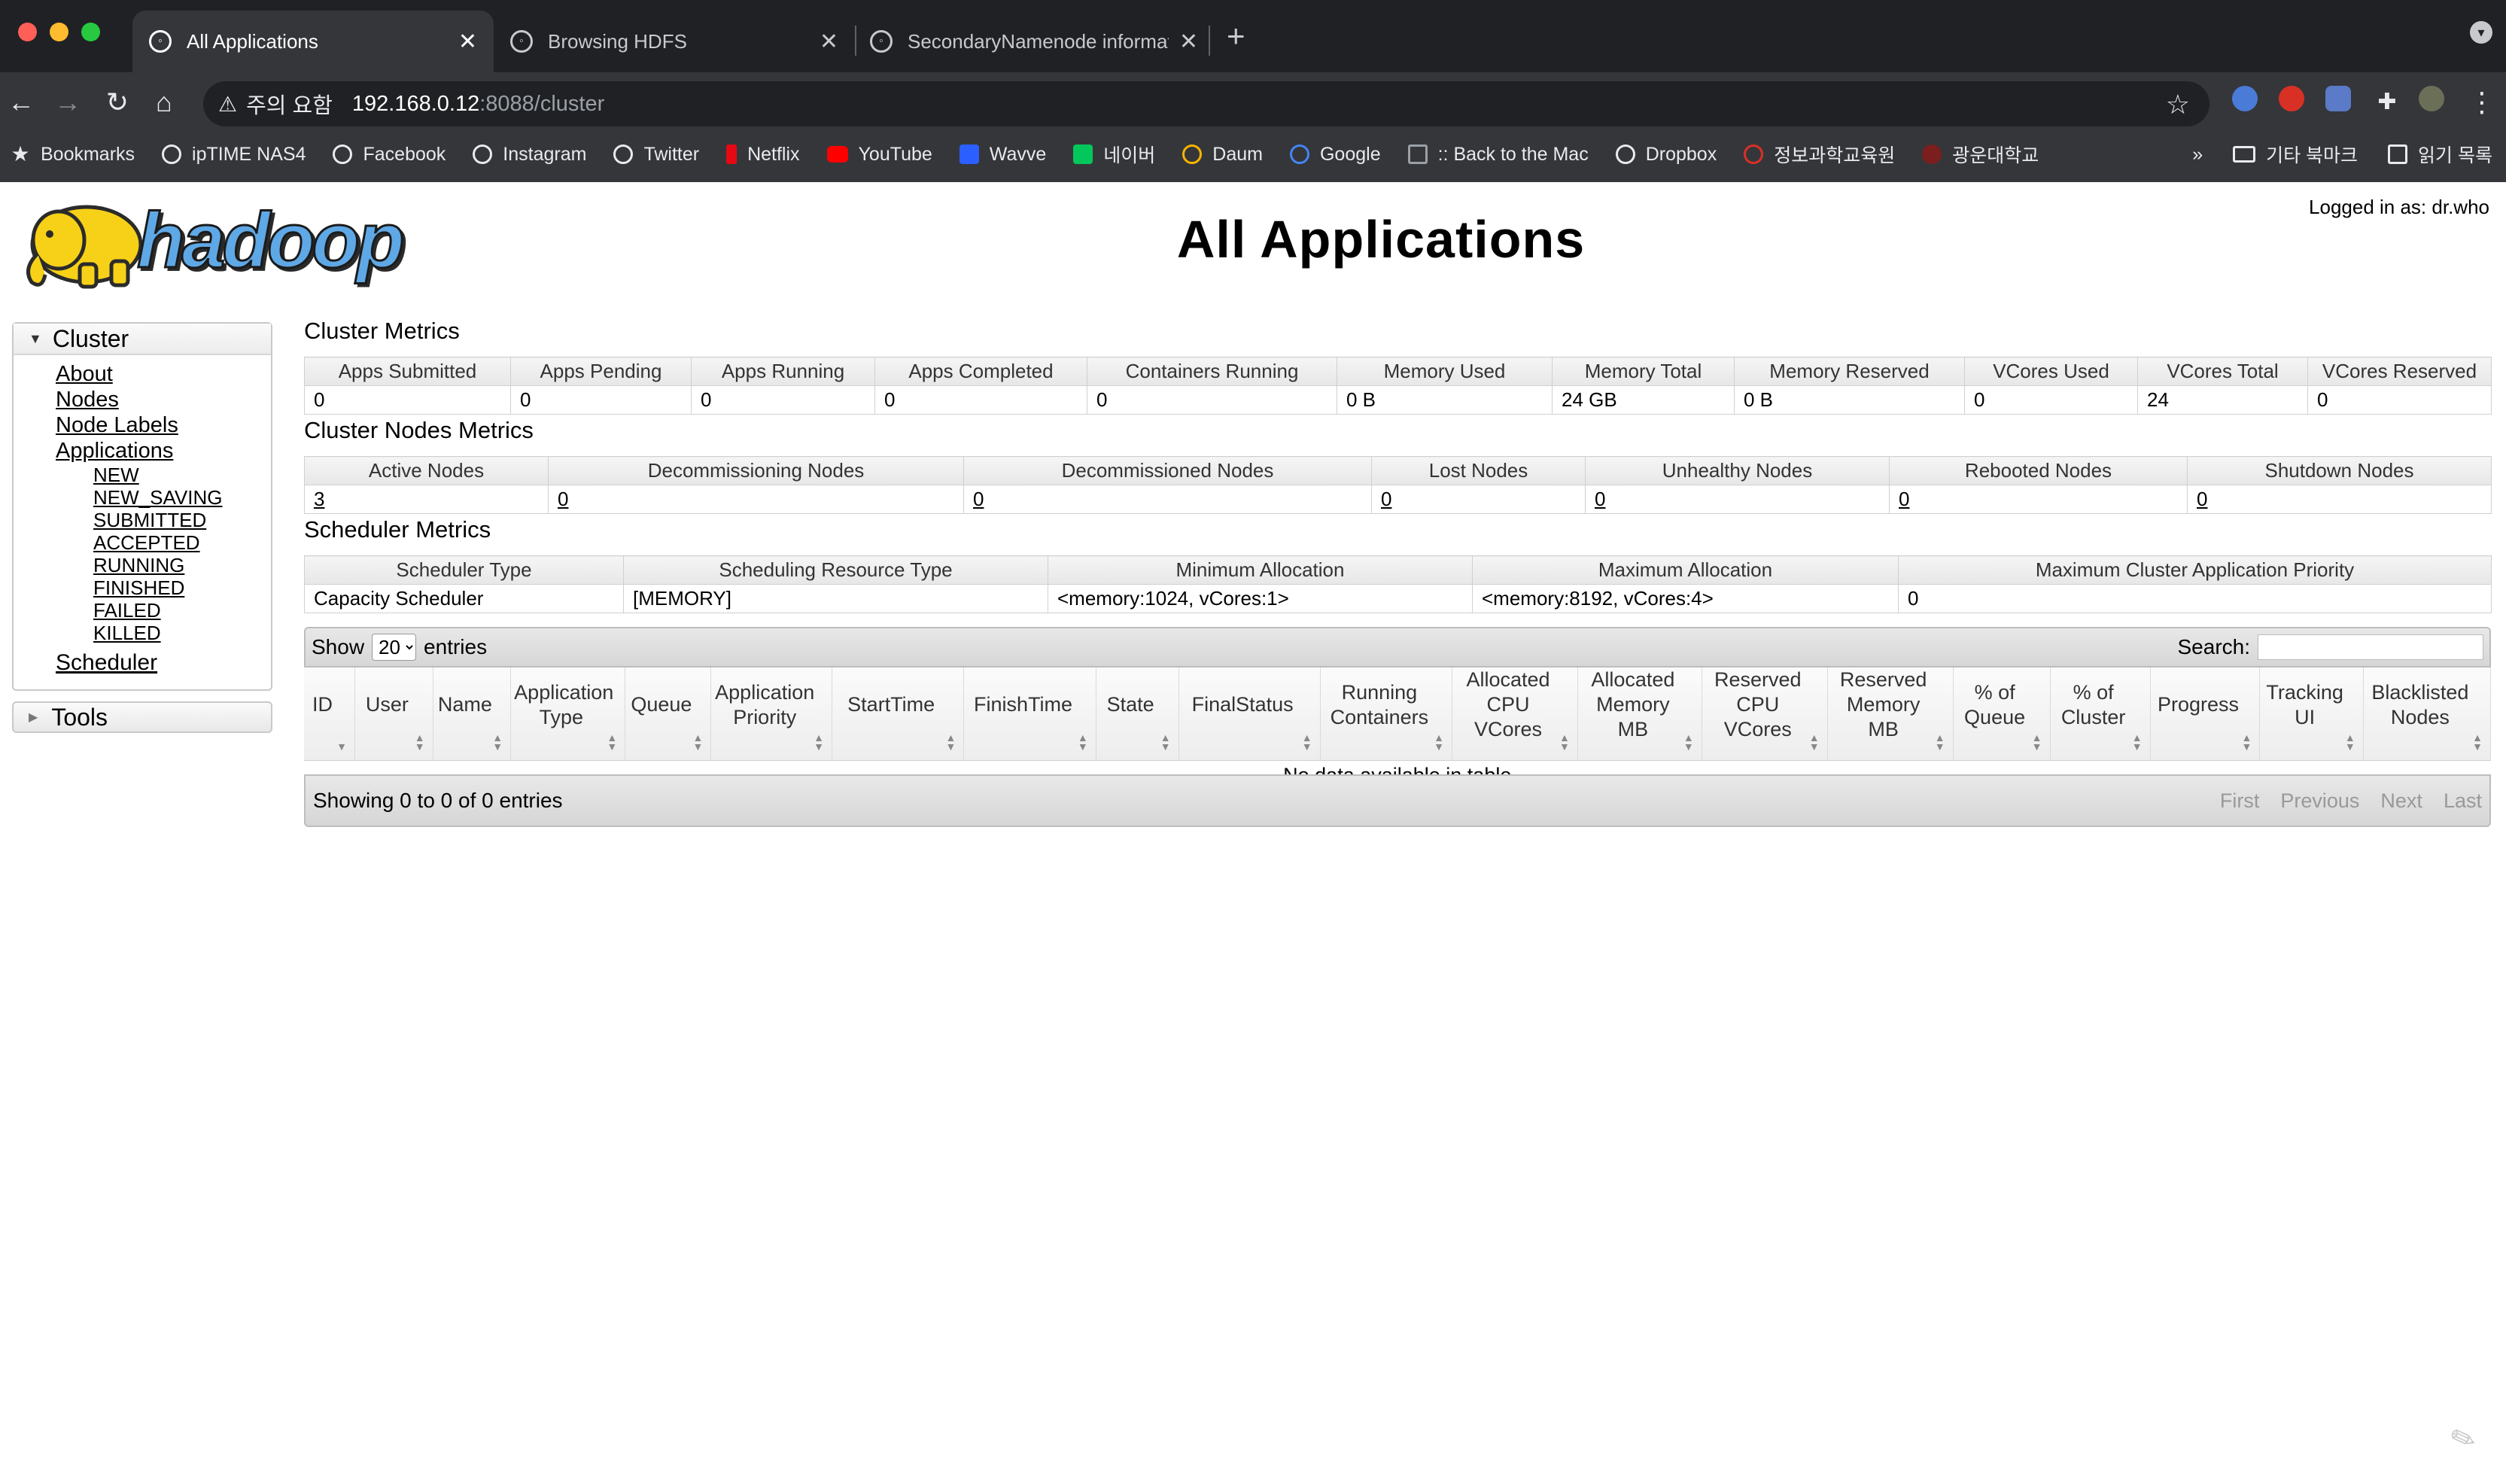 The width and height of the screenshot is (2506, 1484). What do you see at coordinates (1029, 714) in the screenshot?
I see `column-header-finish-time: FinishTime ▲ ▼` at bounding box center [1029, 714].